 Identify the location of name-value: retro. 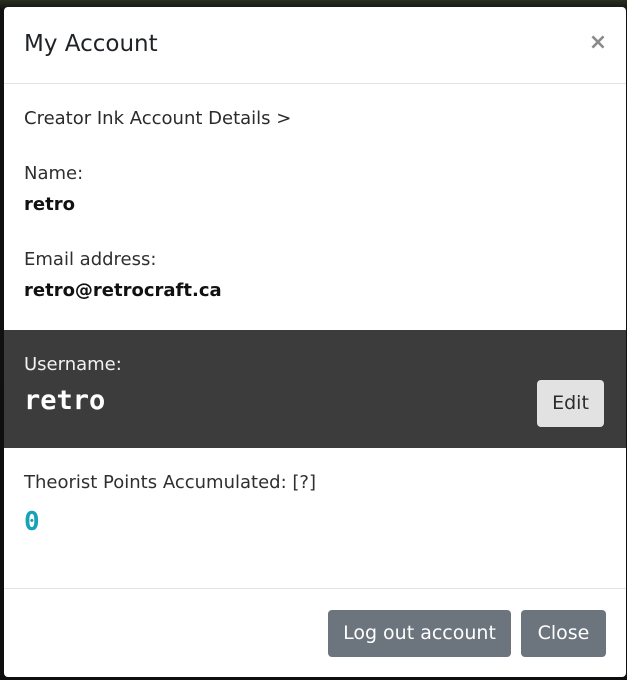
(49, 204).